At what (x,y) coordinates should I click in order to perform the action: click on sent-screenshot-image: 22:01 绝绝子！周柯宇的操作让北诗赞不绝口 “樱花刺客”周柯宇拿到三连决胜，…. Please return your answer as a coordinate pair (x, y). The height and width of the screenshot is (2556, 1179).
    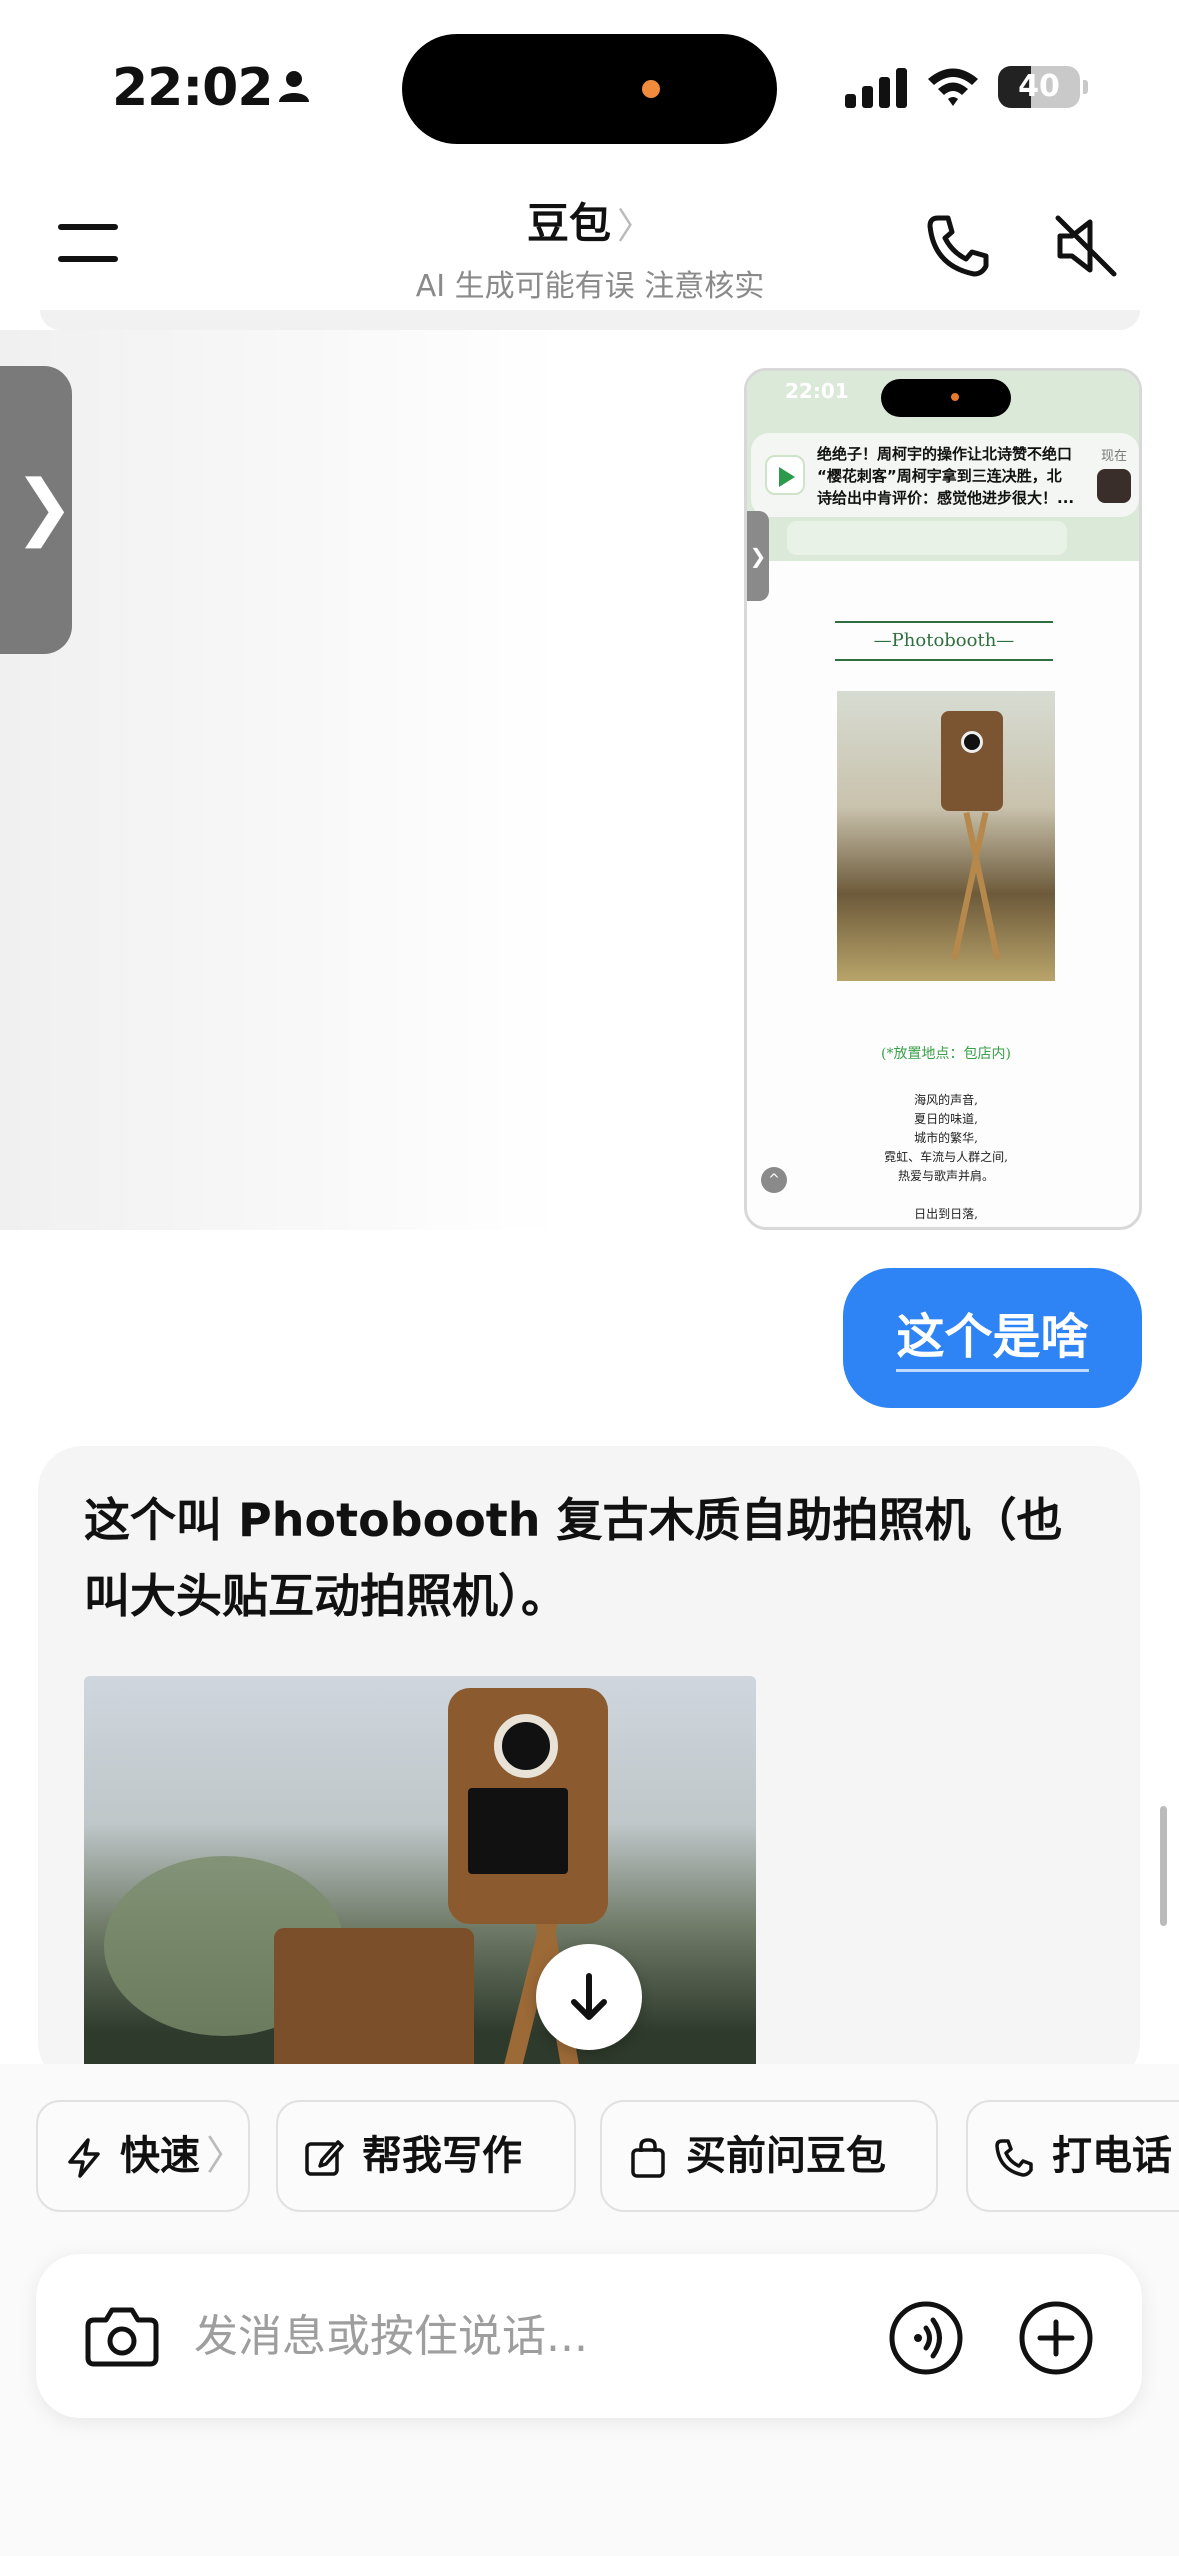
    Looking at the image, I should click on (943, 799).